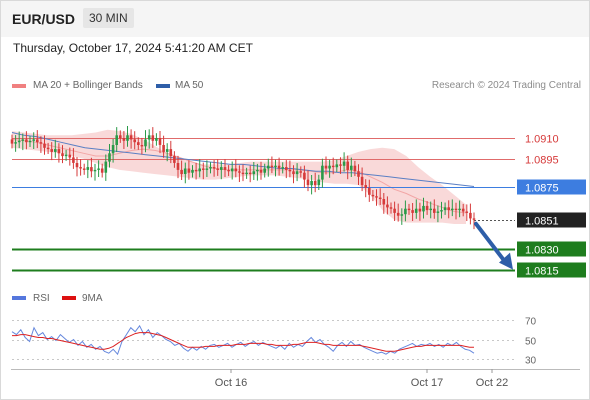 This screenshot has height=400, width=590. I want to click on rsi-tick-label: 50, so click(531, 342).